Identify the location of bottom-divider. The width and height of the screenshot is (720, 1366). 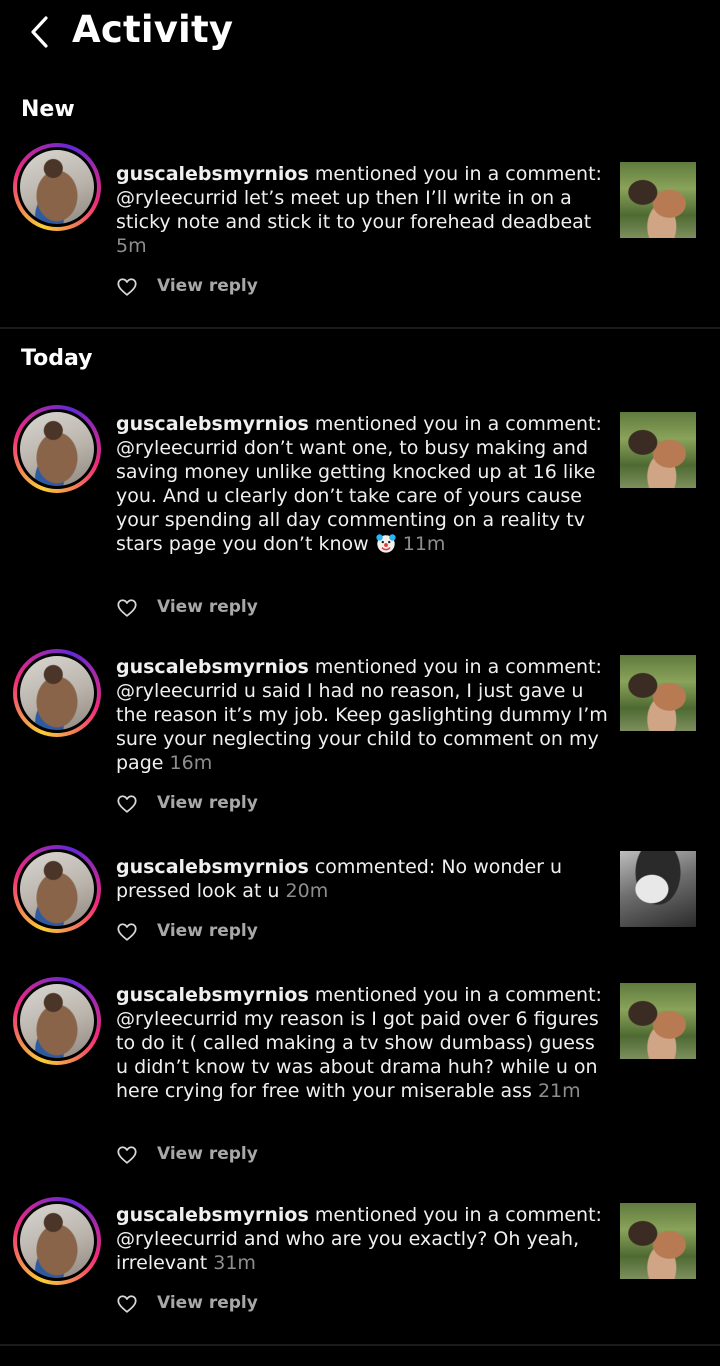
(360, 1345).